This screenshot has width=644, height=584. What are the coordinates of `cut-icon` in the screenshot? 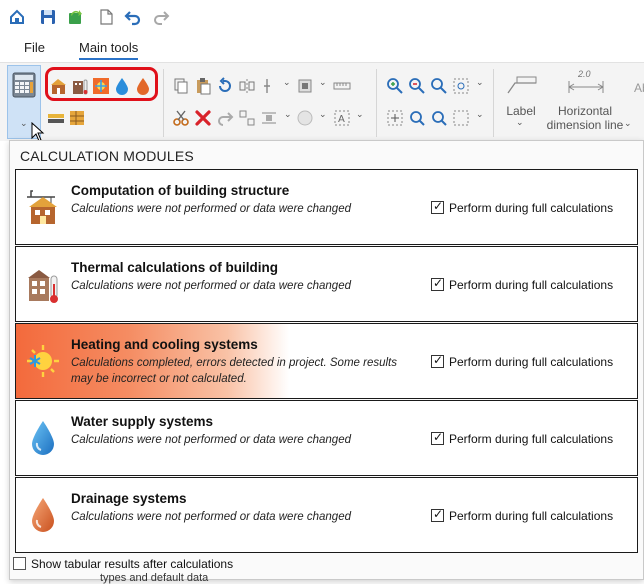 It's located at (181, 118).